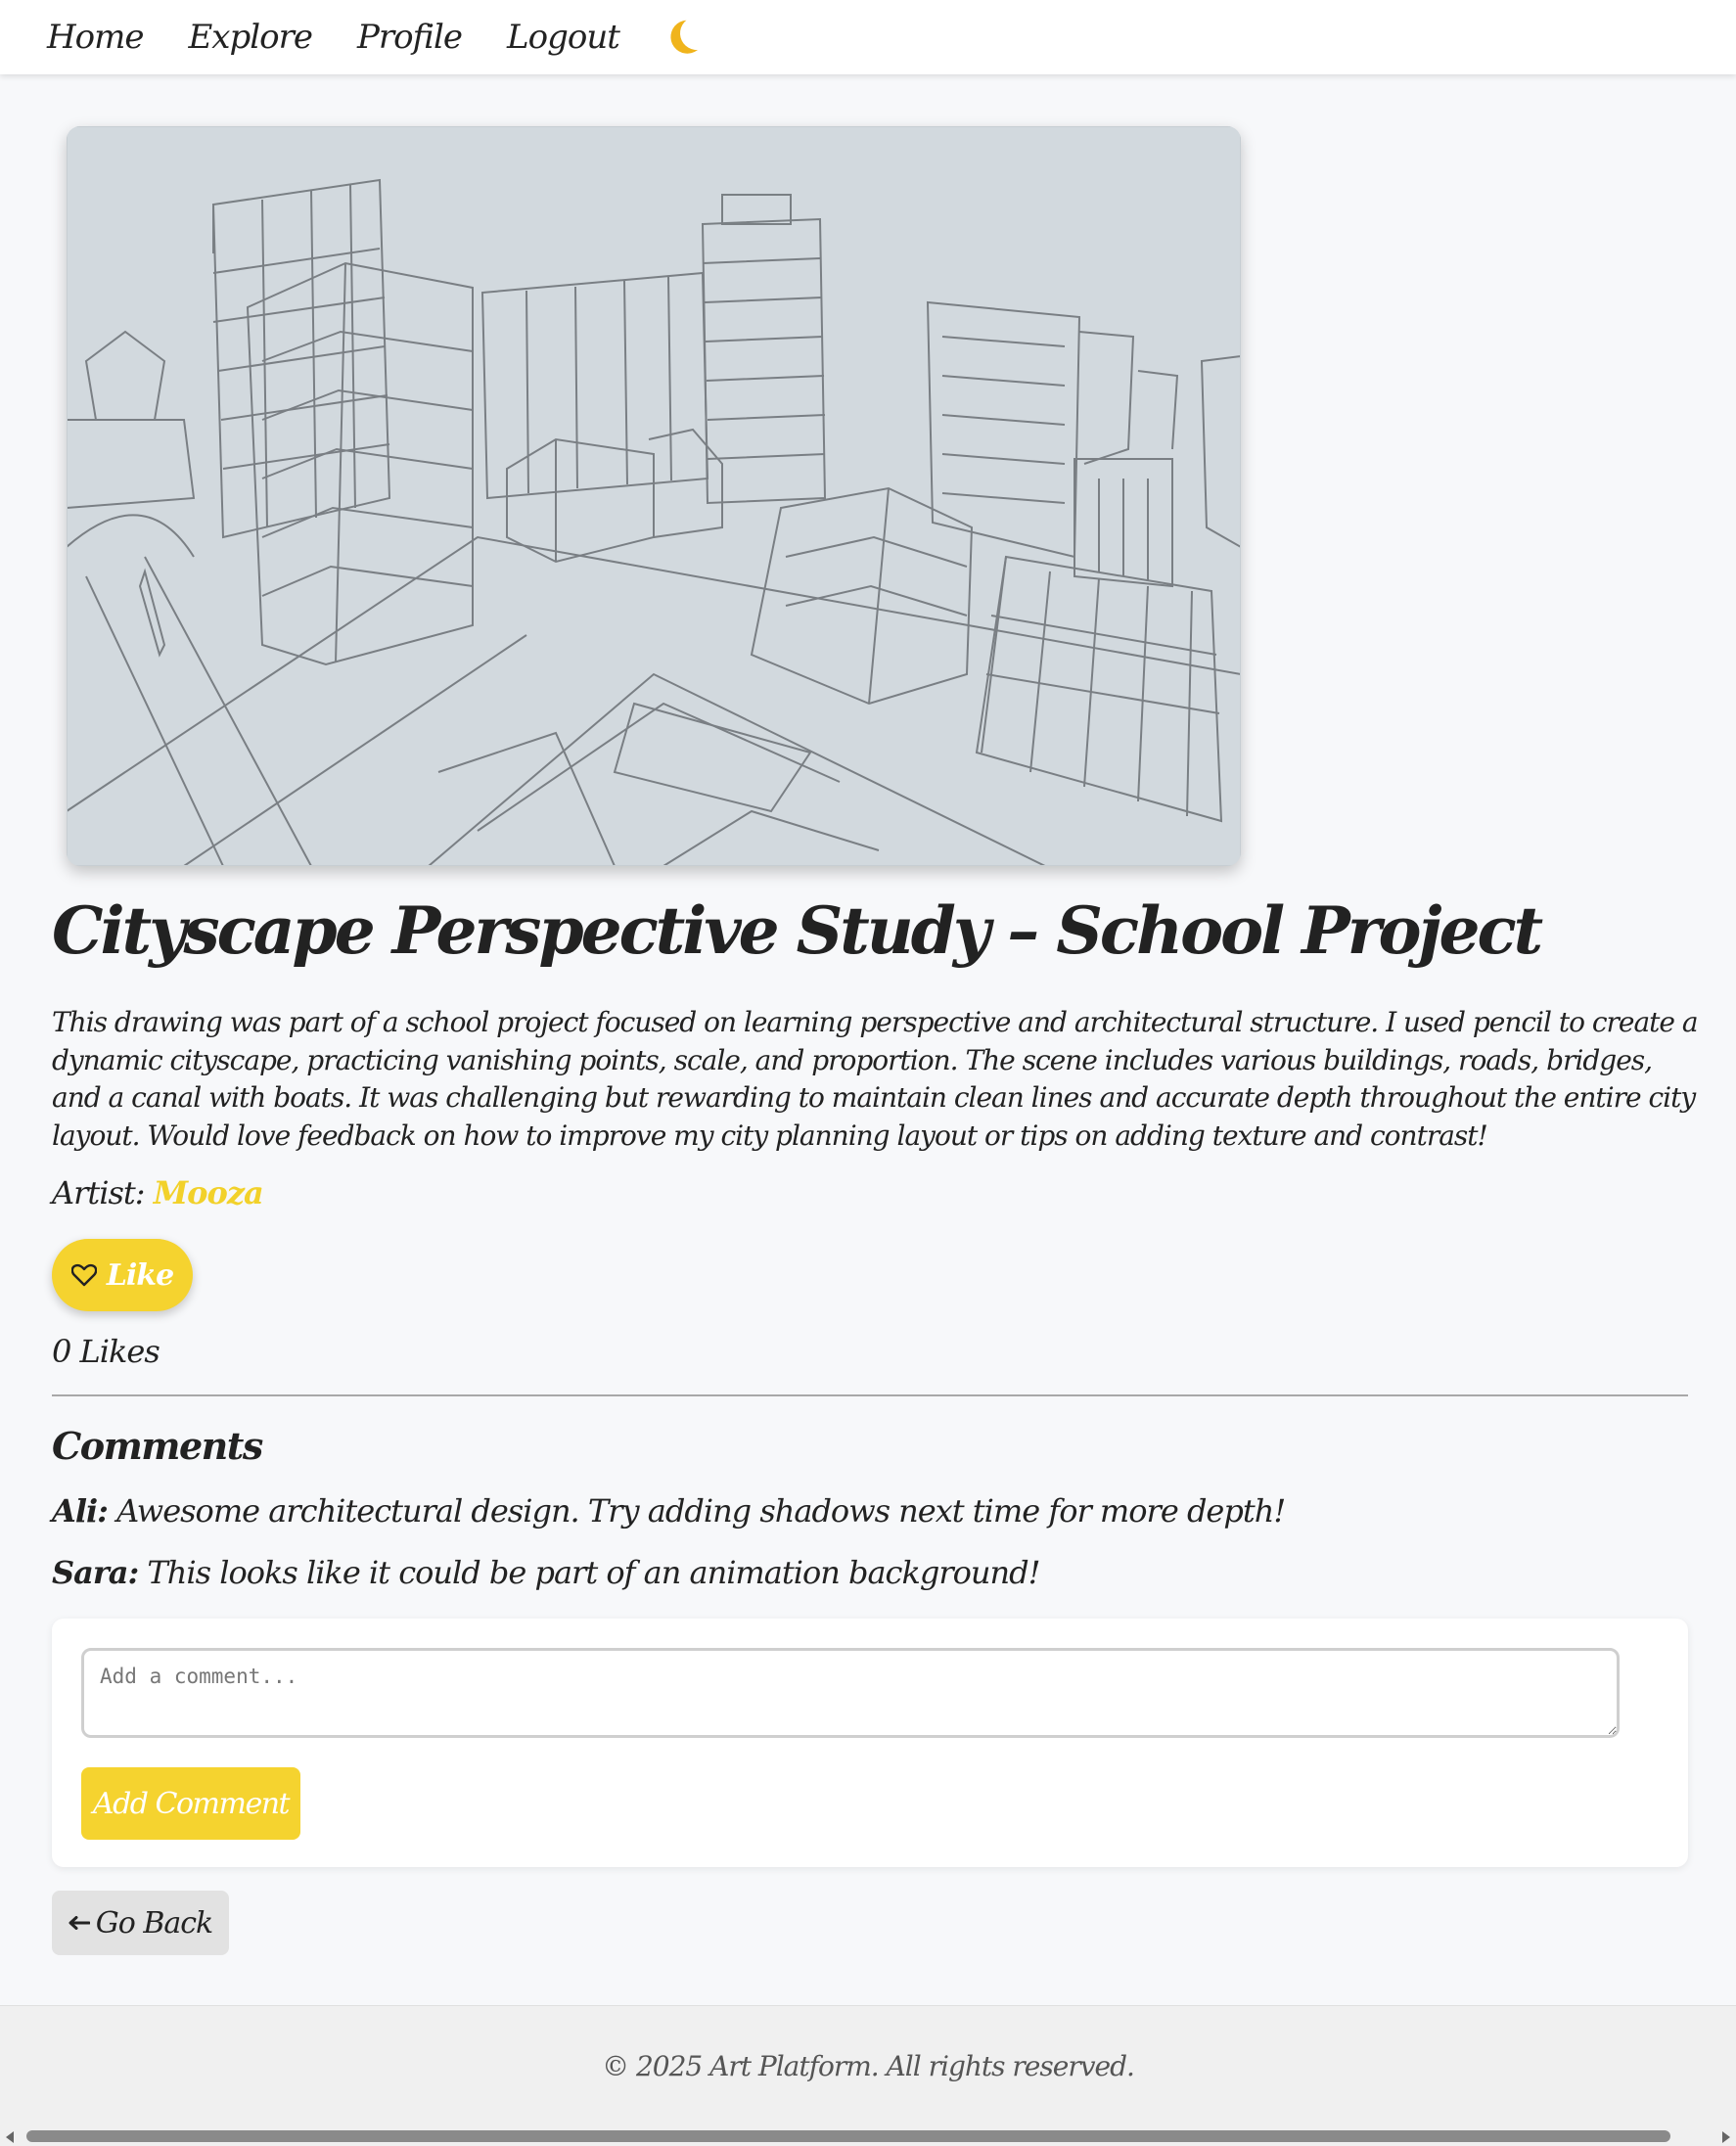 The width and height of the screenshot is (1736, 2146). What do you see at coordinates (80, 1511) in the screenshot?
I see `comment-author: Ali:` at bounding box center [80, 1511].